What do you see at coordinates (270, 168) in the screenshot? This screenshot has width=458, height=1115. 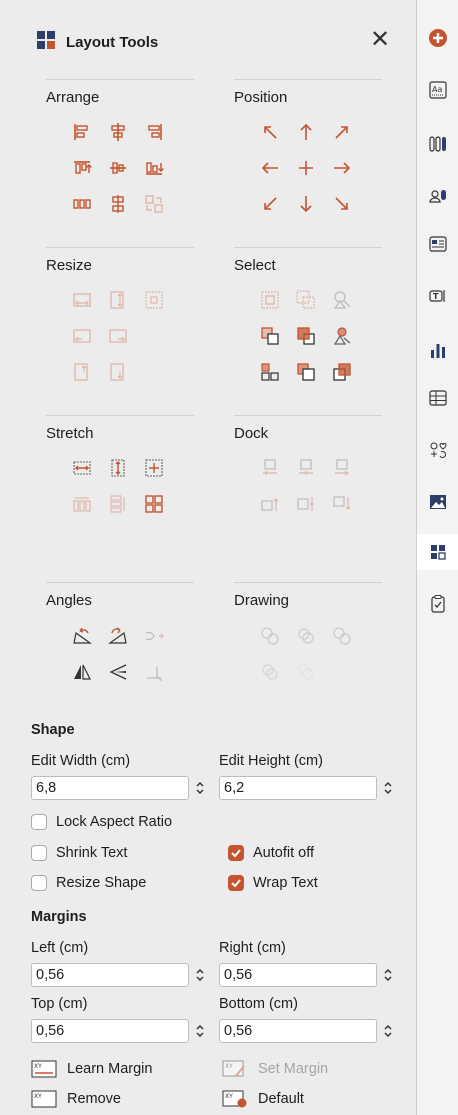 I see `move-left-button` at bounding box center [270, 168].